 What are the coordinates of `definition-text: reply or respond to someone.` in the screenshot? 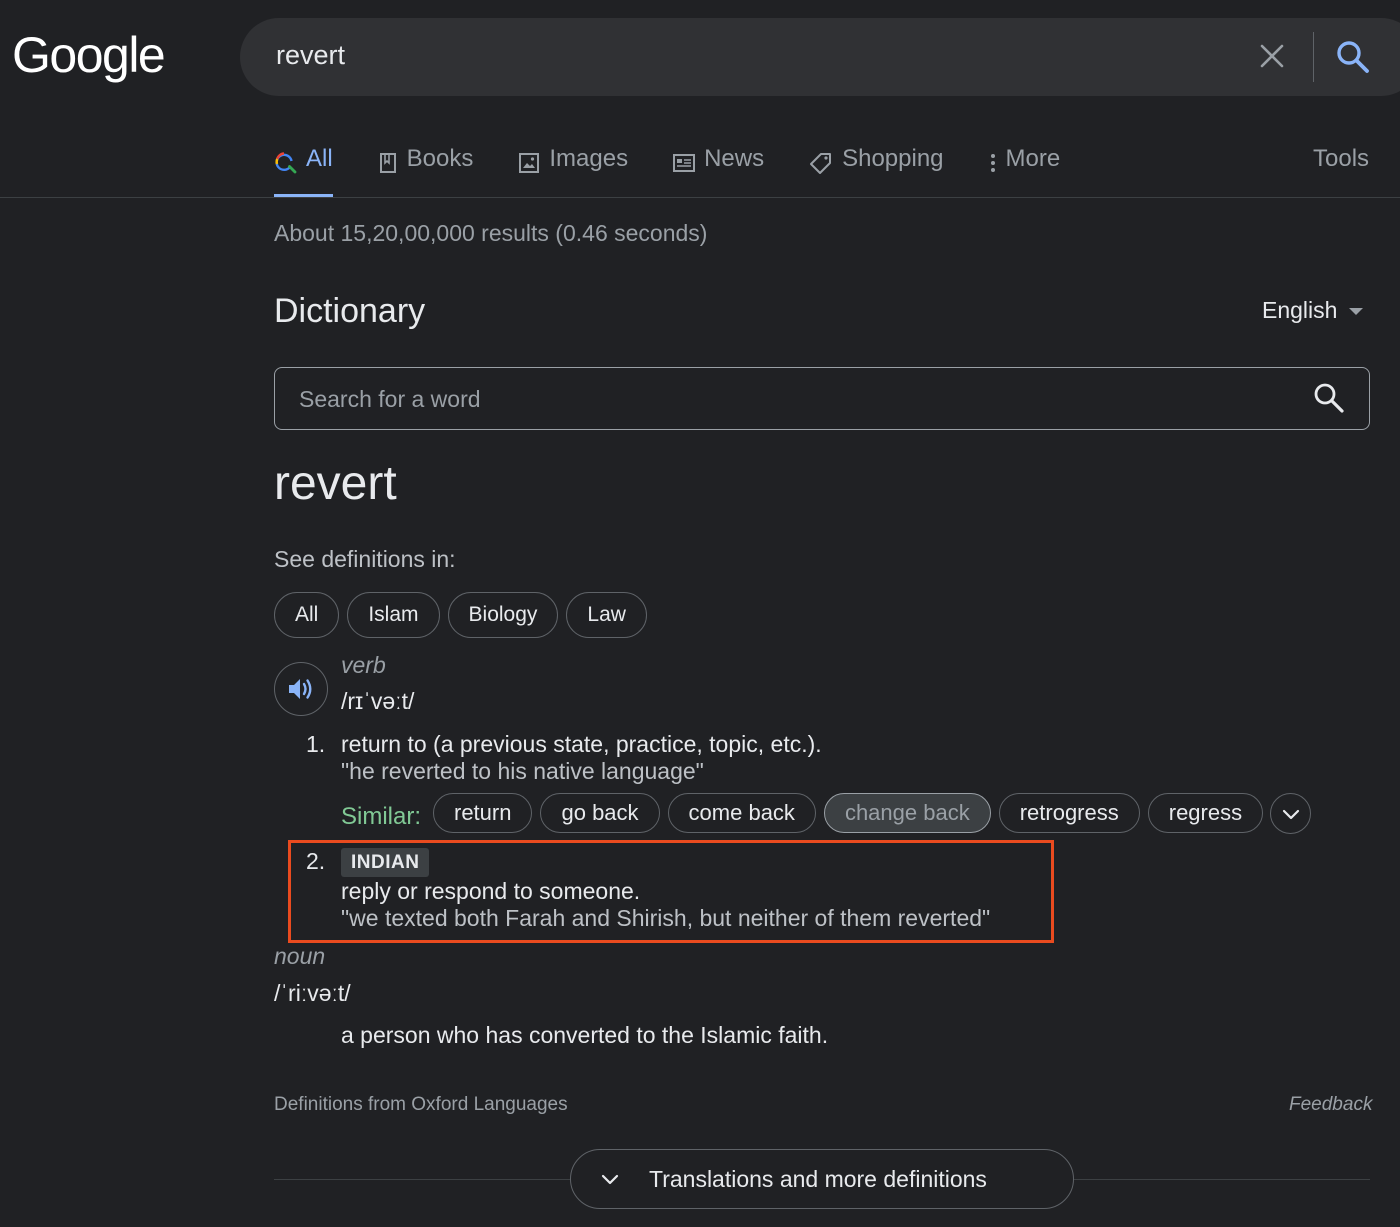 It's located at (491, 891).